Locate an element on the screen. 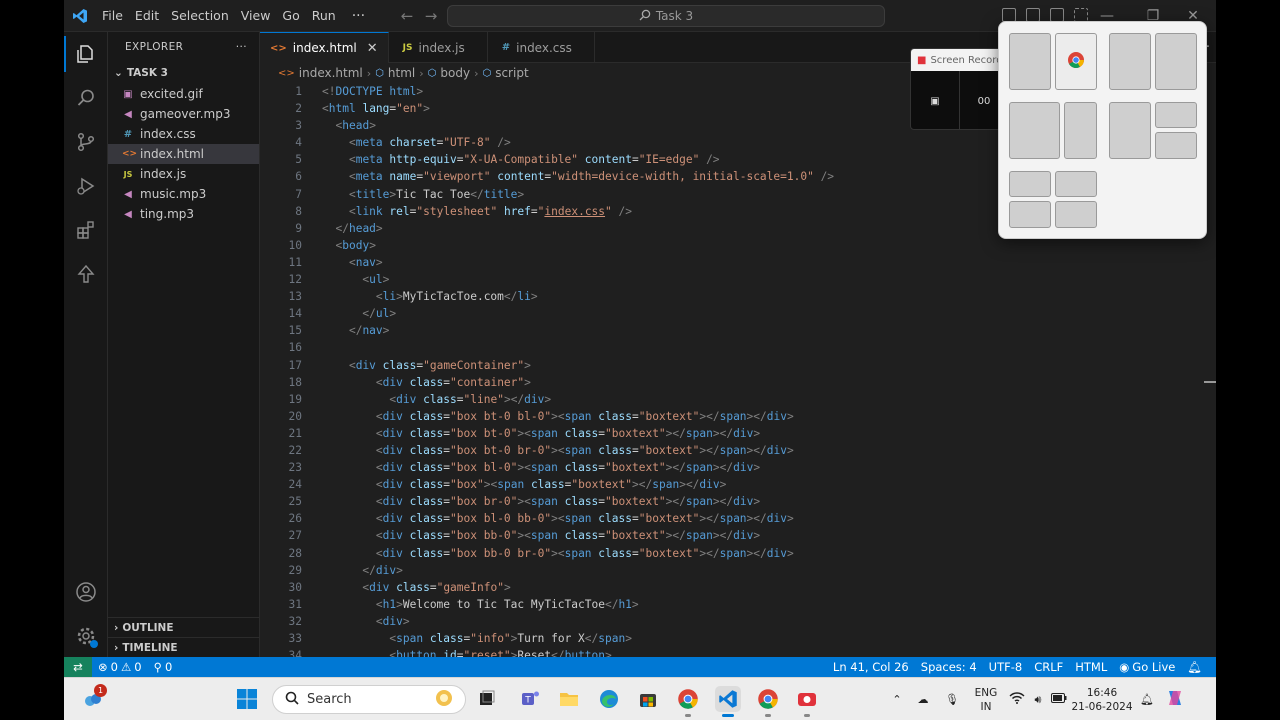  remote-icon: ⇄ is located at coordinates (78, 667).